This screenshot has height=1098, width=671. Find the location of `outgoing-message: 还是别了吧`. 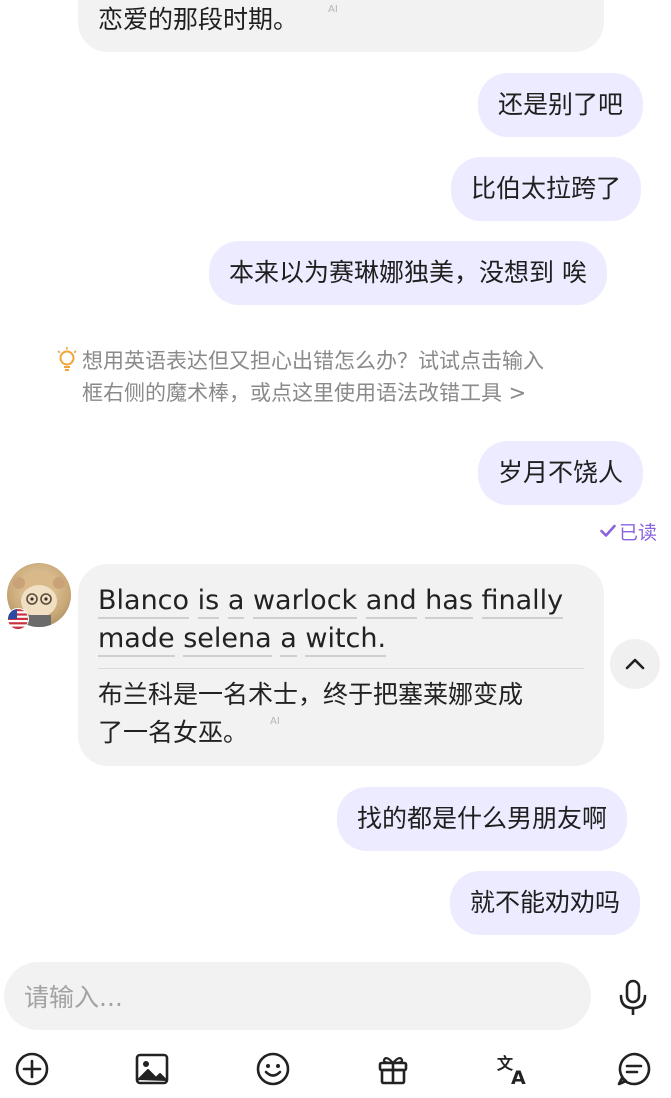

outgoing-message: 还是别了吧 is located at coordinates (561, 105).